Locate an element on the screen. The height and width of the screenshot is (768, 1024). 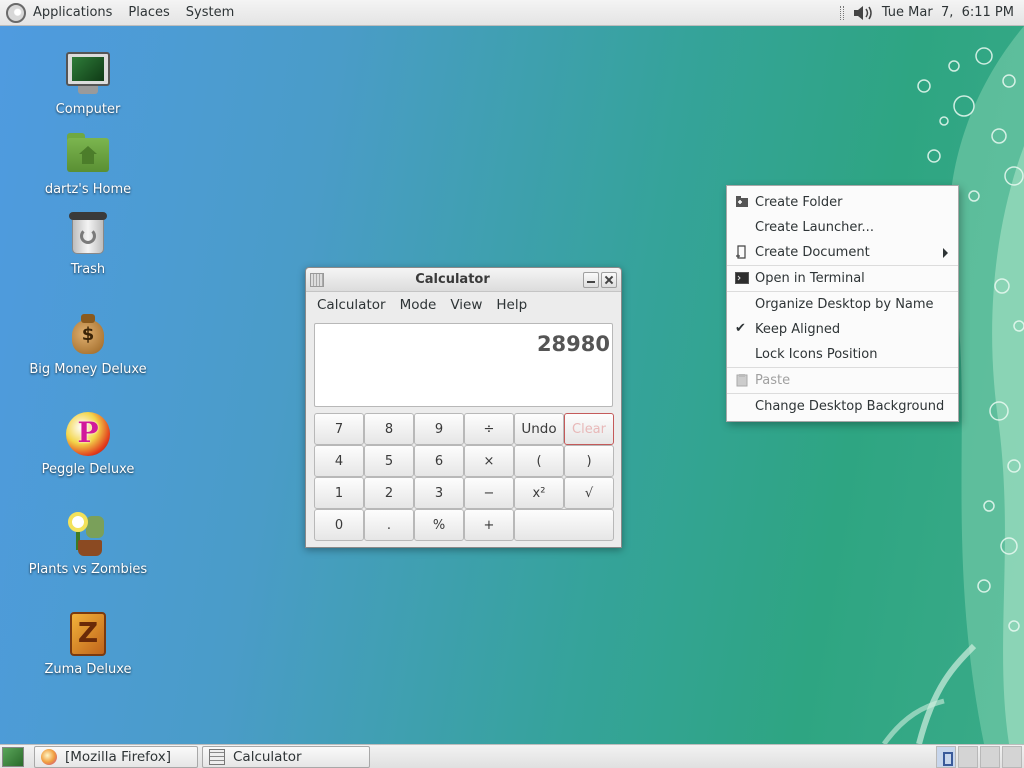
calculator-display: 28980 is located at coordinates (463, 365).